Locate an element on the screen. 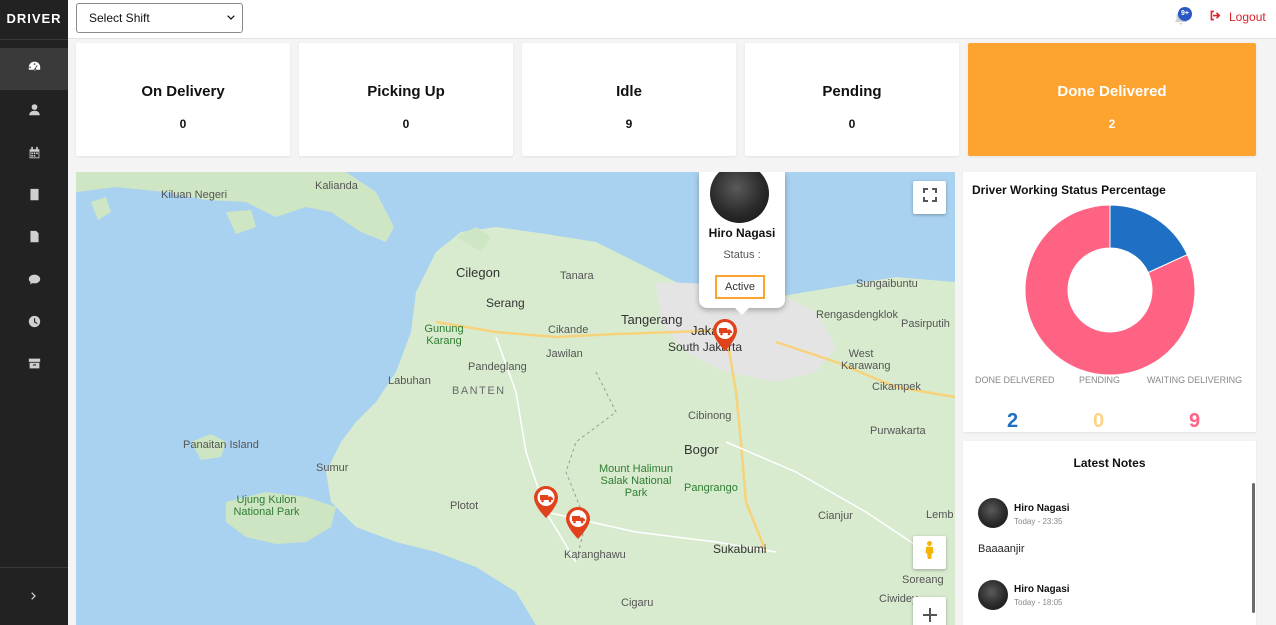  stat-label: On Delivery is located at coordinates (183, 91).